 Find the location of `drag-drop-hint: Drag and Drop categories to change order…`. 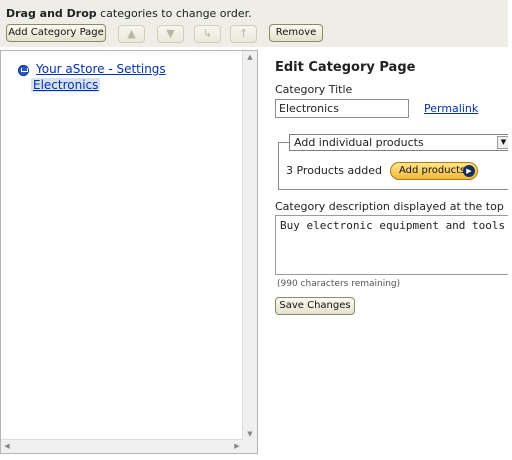

drag-drop-hint: Drag and Drop categories to change order… is located at coordinates (129, 13).